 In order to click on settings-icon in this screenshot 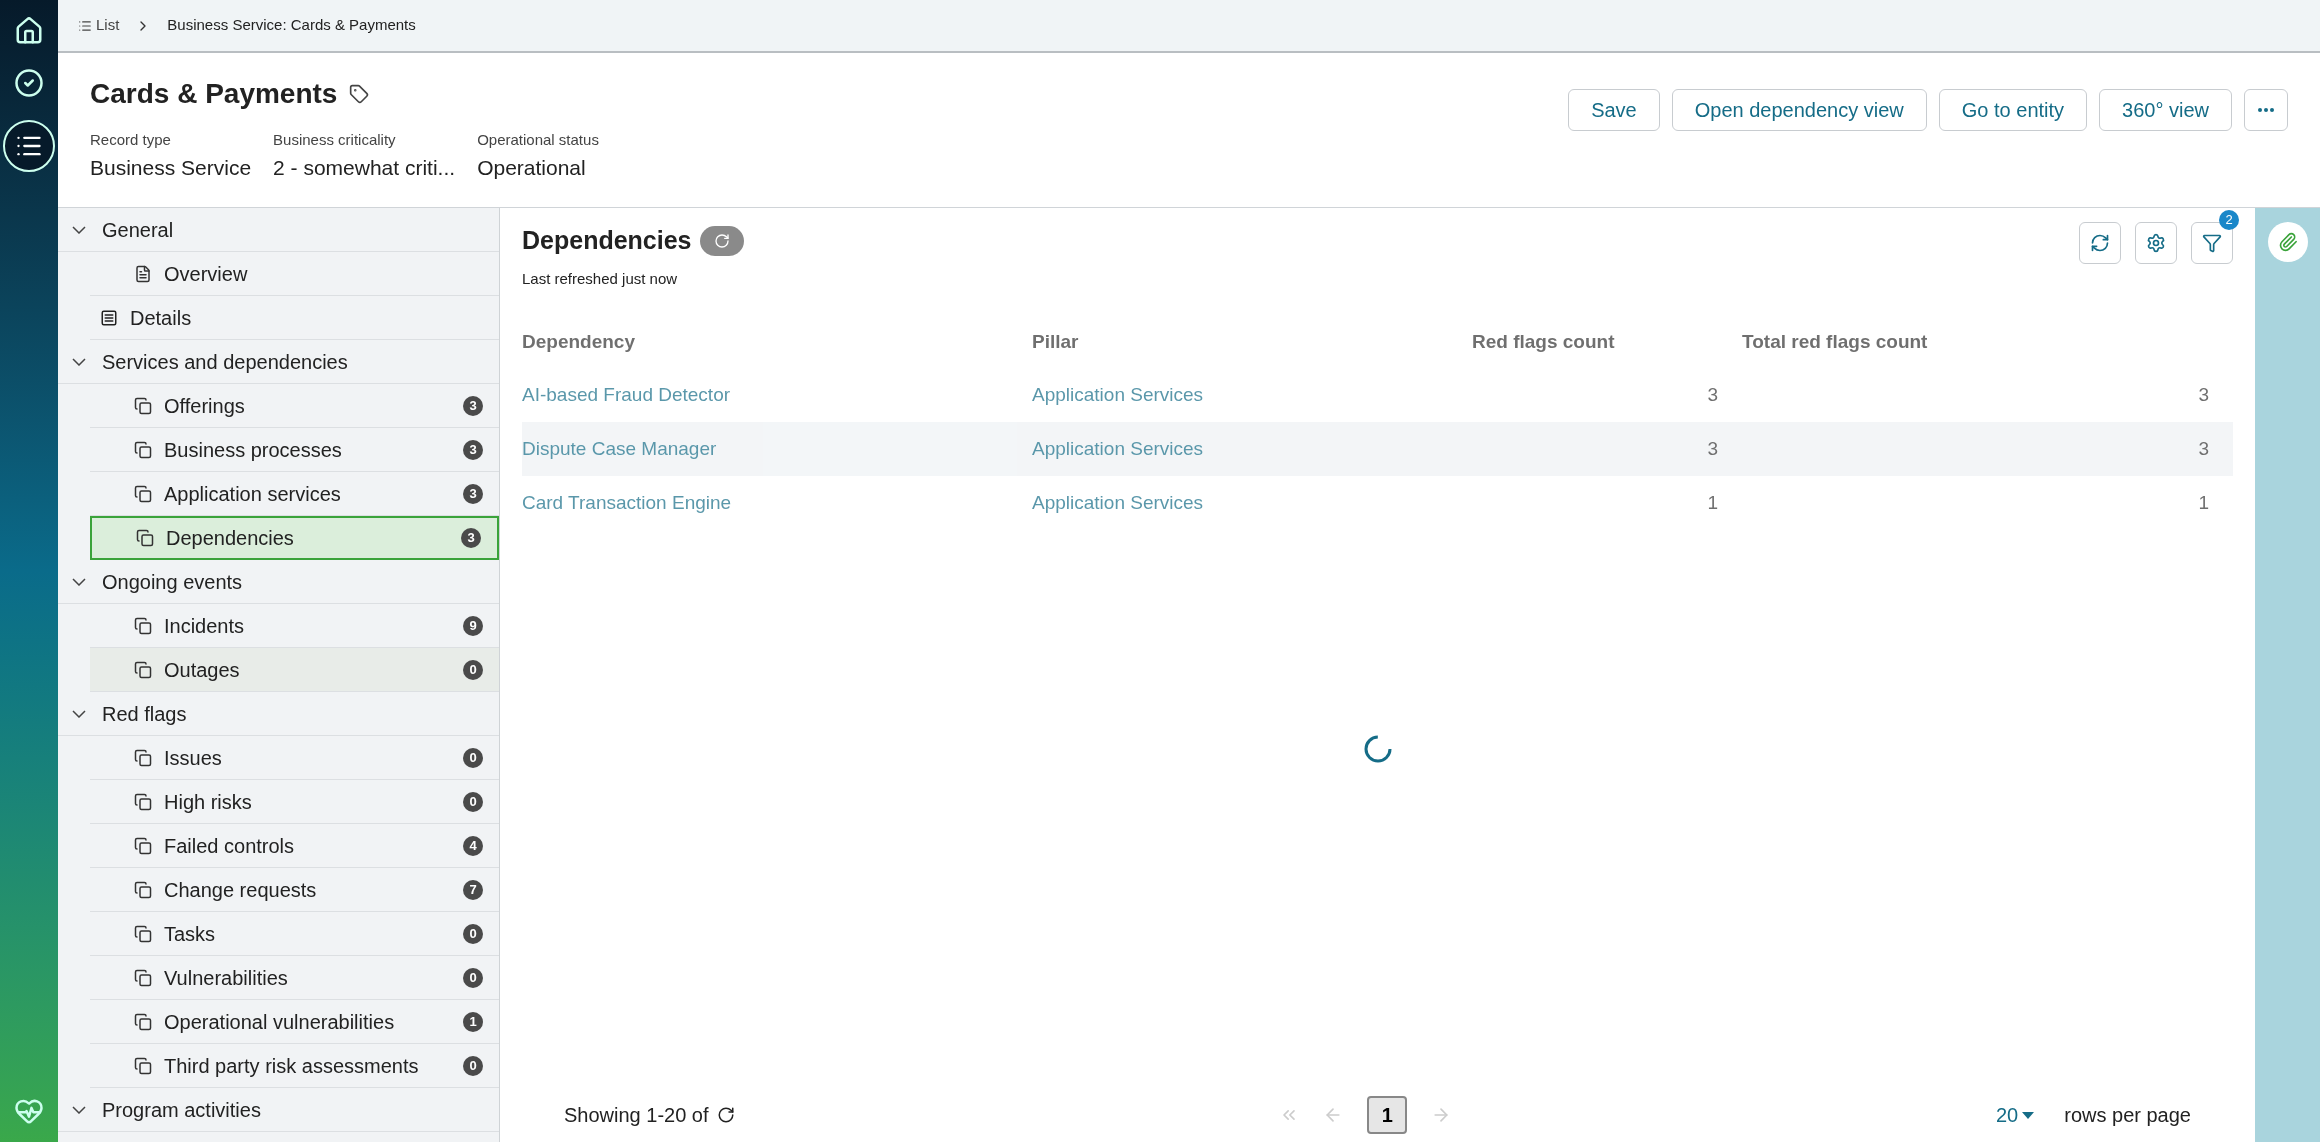, I will do `click(2156, 243)`.